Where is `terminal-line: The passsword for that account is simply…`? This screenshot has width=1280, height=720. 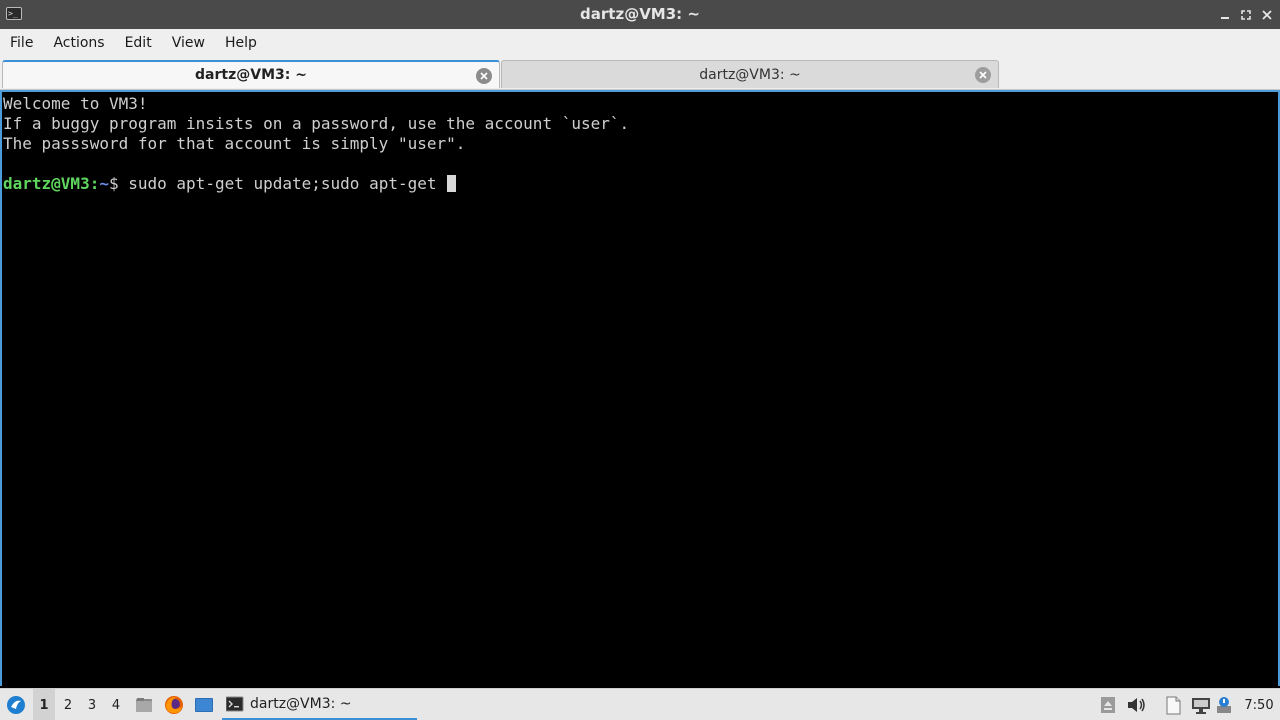 terminal-line: The passsword for that account is simply… is located at coordinates (234, 143).